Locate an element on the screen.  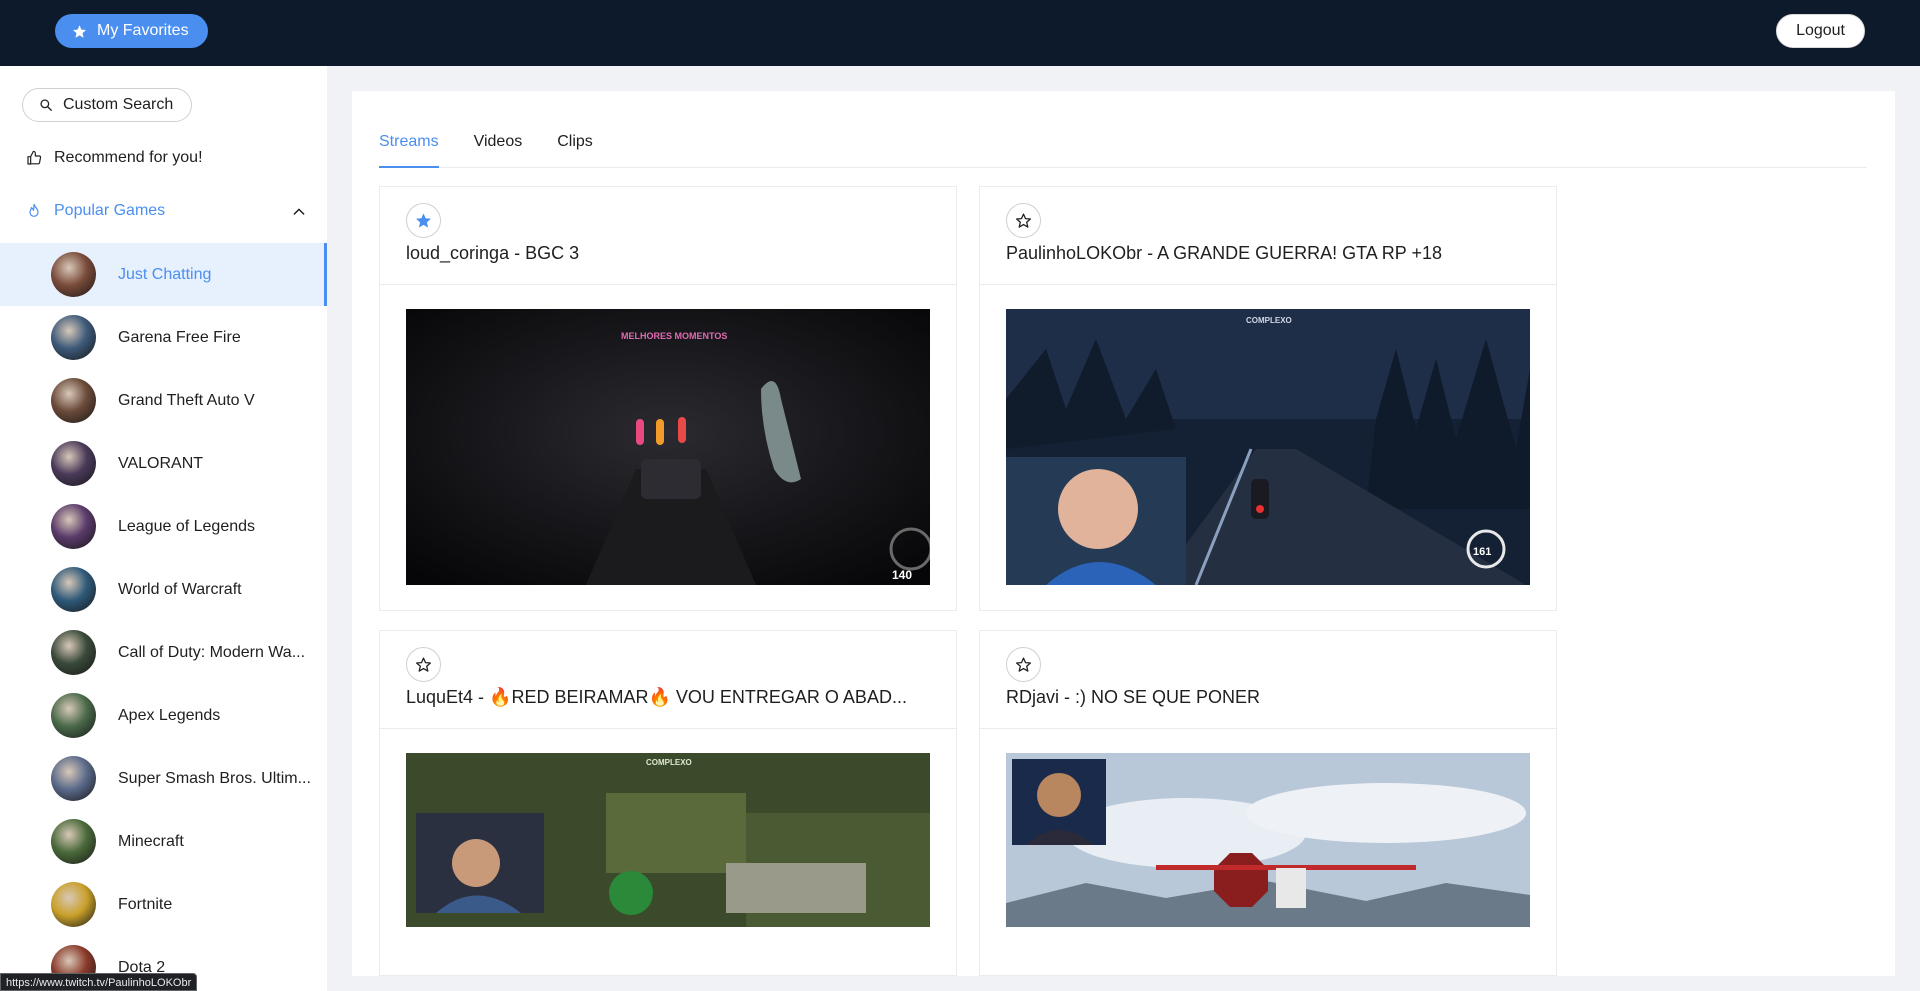
tab-videos: Videos is located at coordinates (498, 145).